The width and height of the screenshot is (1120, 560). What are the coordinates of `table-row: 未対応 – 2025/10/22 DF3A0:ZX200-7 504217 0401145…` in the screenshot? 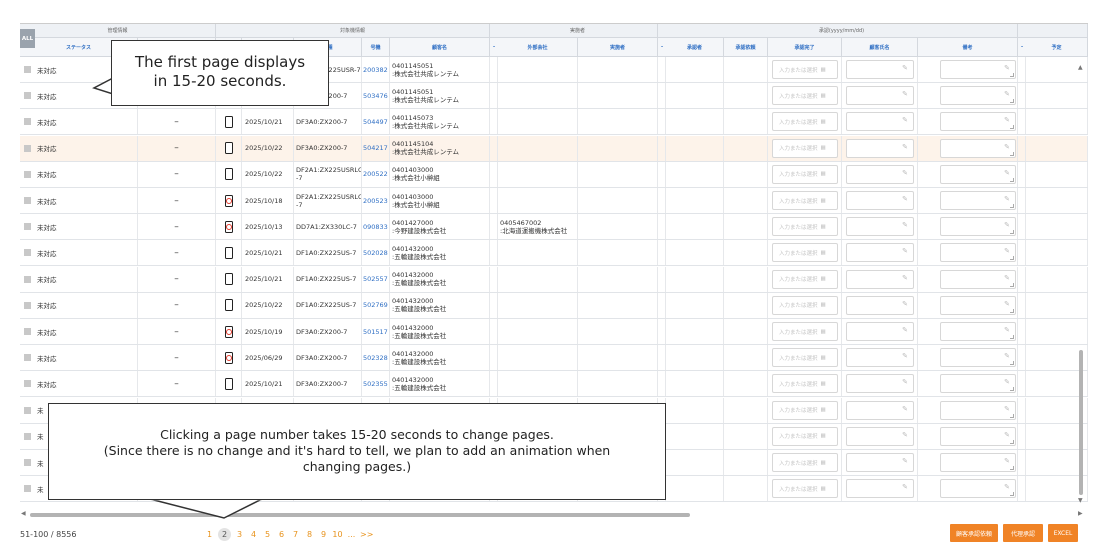 It's located at (554, 148).